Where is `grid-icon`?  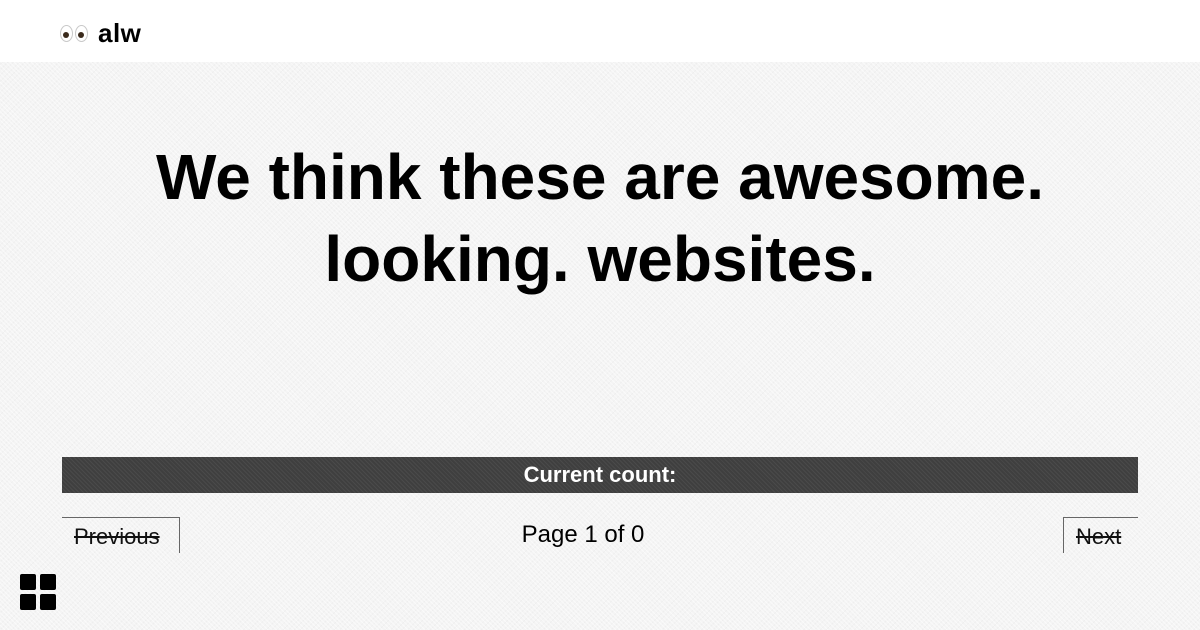
grid-icon is located at coordinates (38, 592).